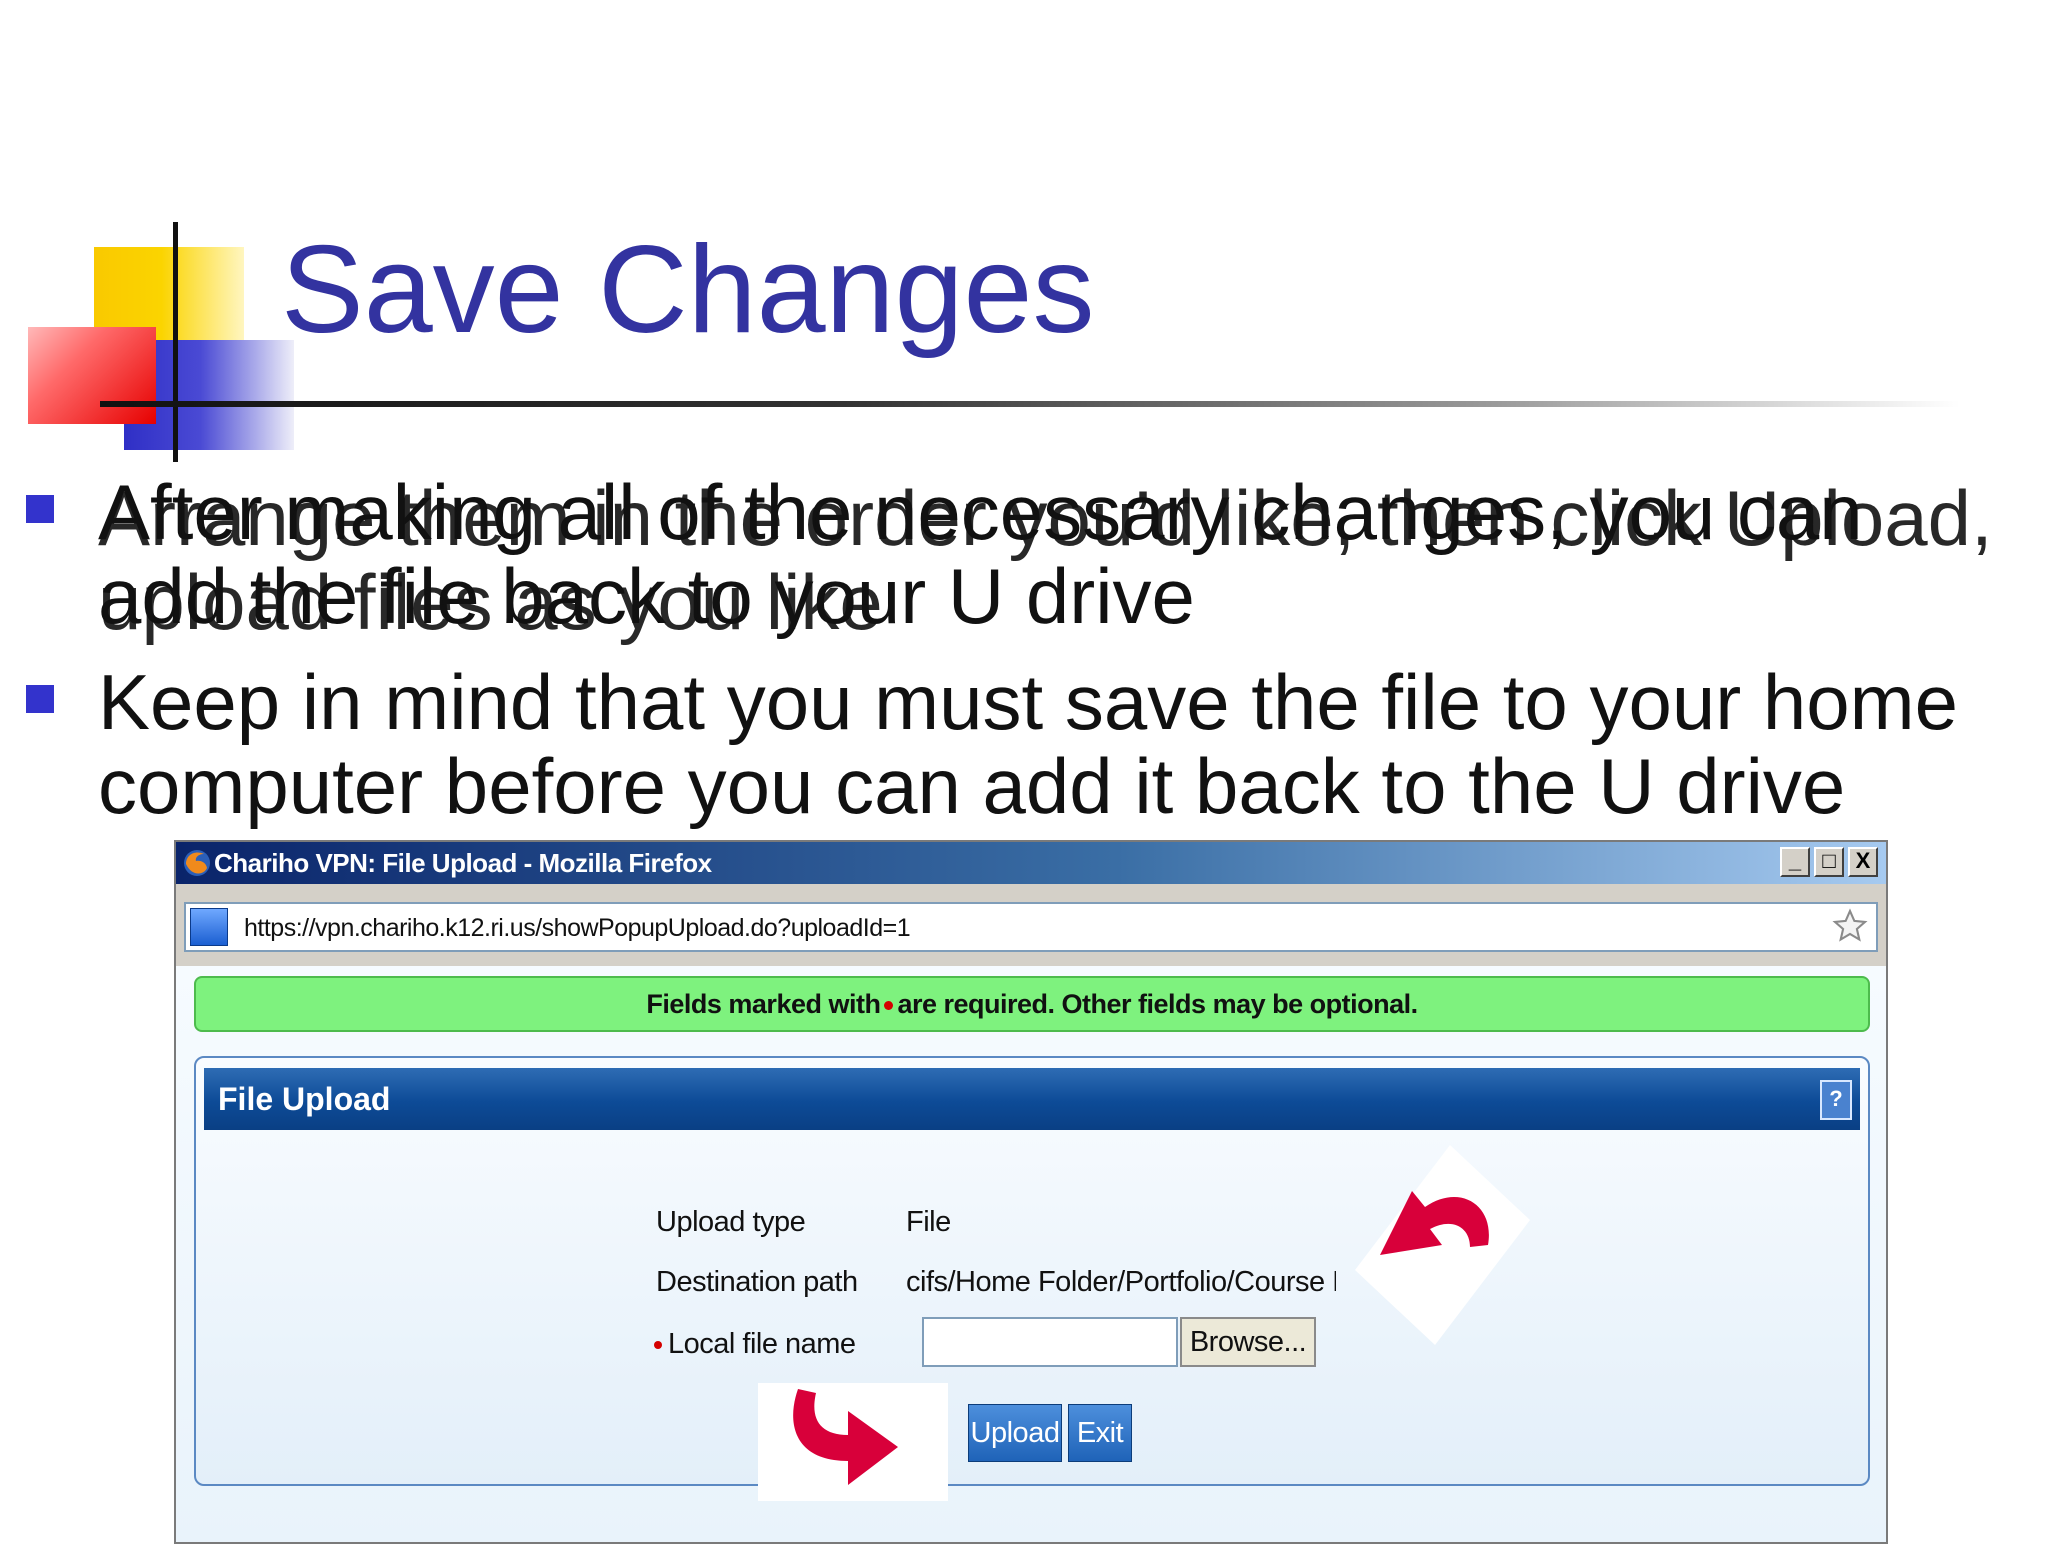 This screenshot has width=2048, height=1544. I want to click on decor-vertical-line, so click(175, 342).